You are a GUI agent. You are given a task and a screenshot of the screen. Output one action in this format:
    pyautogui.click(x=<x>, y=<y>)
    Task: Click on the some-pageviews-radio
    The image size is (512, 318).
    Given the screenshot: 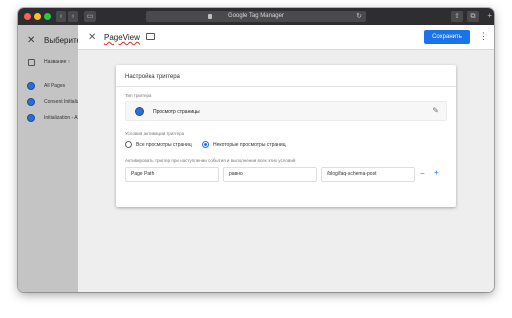 What is the action you would take?
    pyautogui.click(x=205, y=144)
    